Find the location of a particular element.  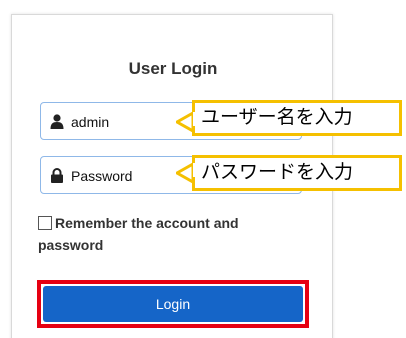

remember-option: Remember the account and password is located at coordinates (158, 234).